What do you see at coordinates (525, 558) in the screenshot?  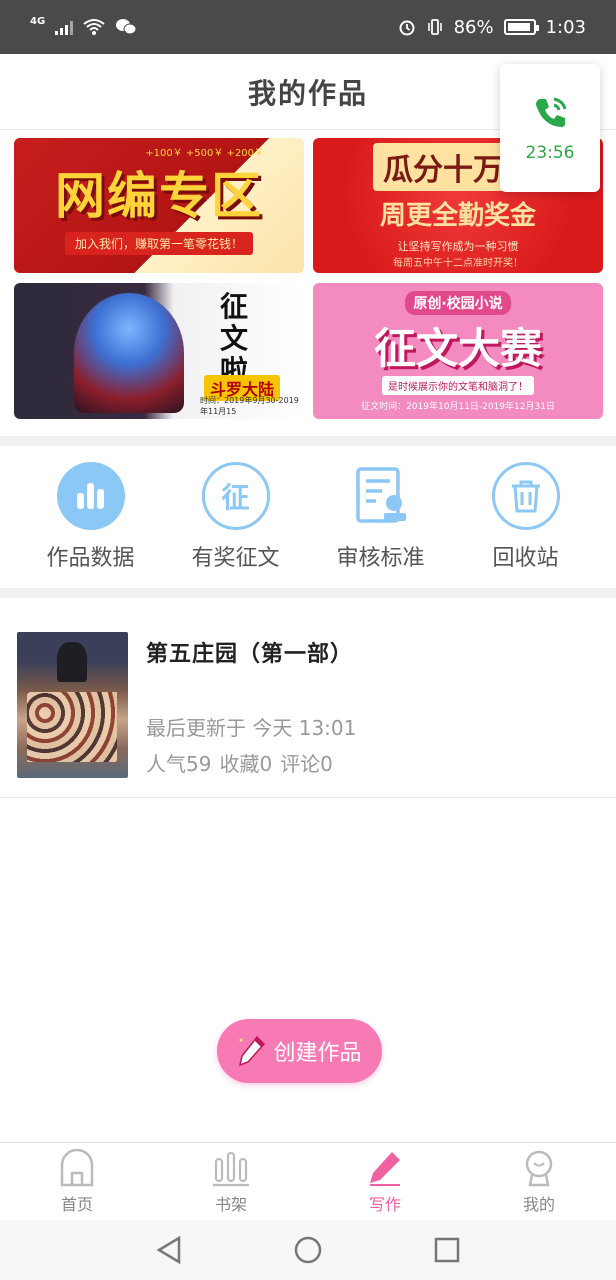 I see `menu-label: 回收站` at bounding box center [525, 558].